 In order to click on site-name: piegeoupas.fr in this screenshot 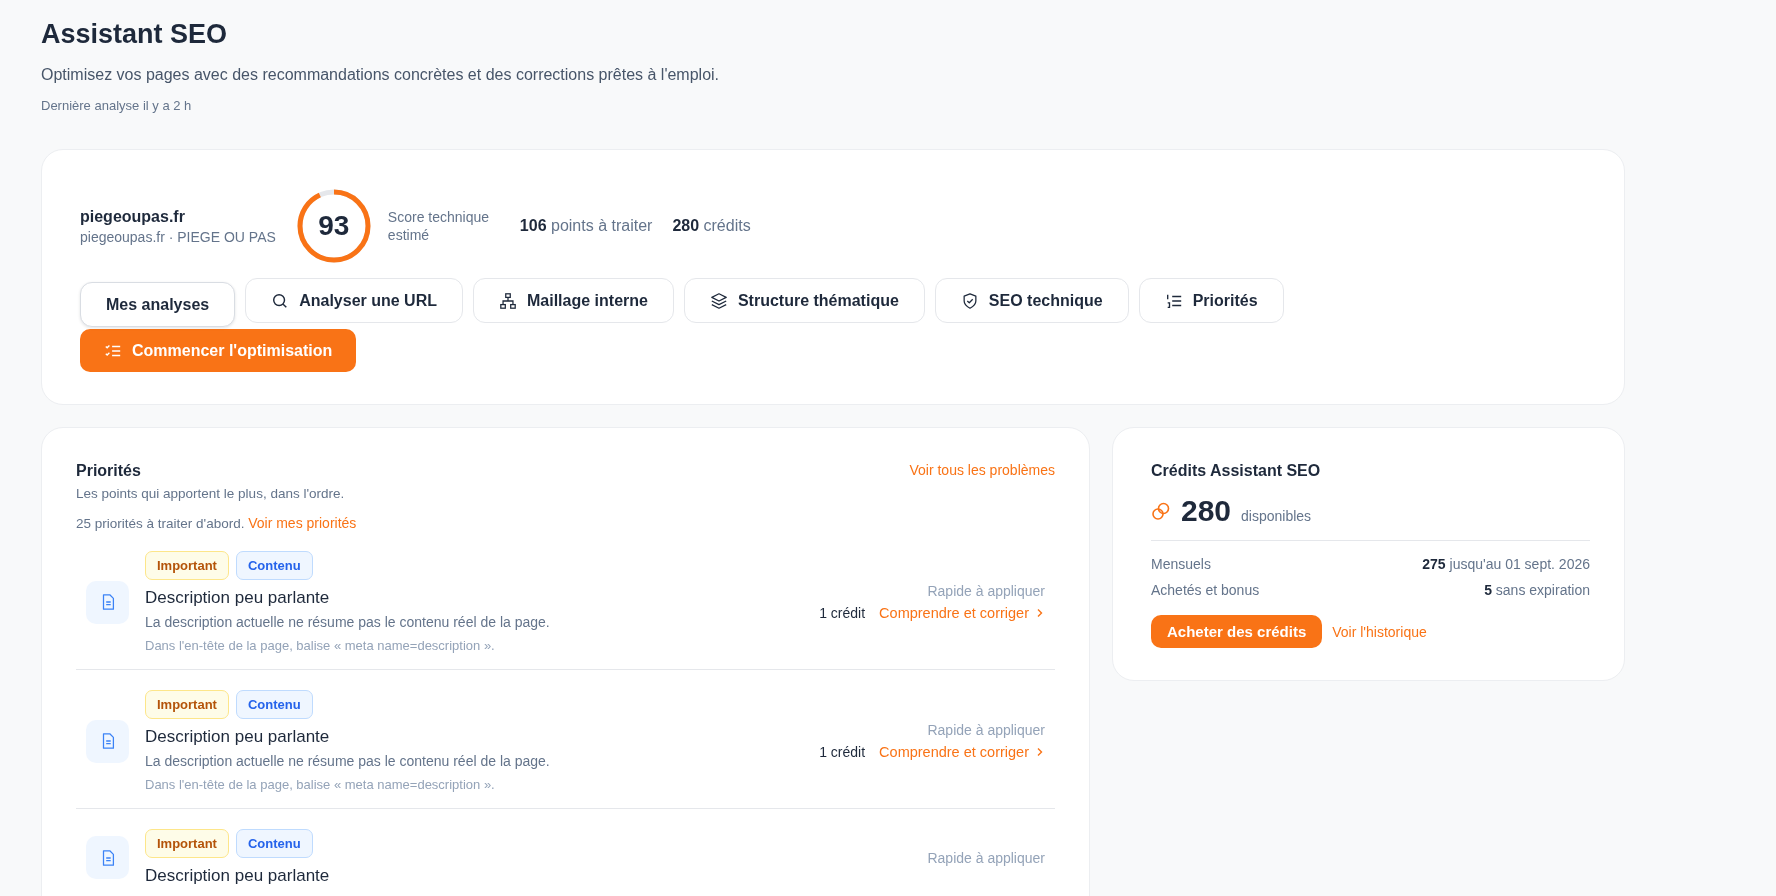, I will do `click(133, 216)`.